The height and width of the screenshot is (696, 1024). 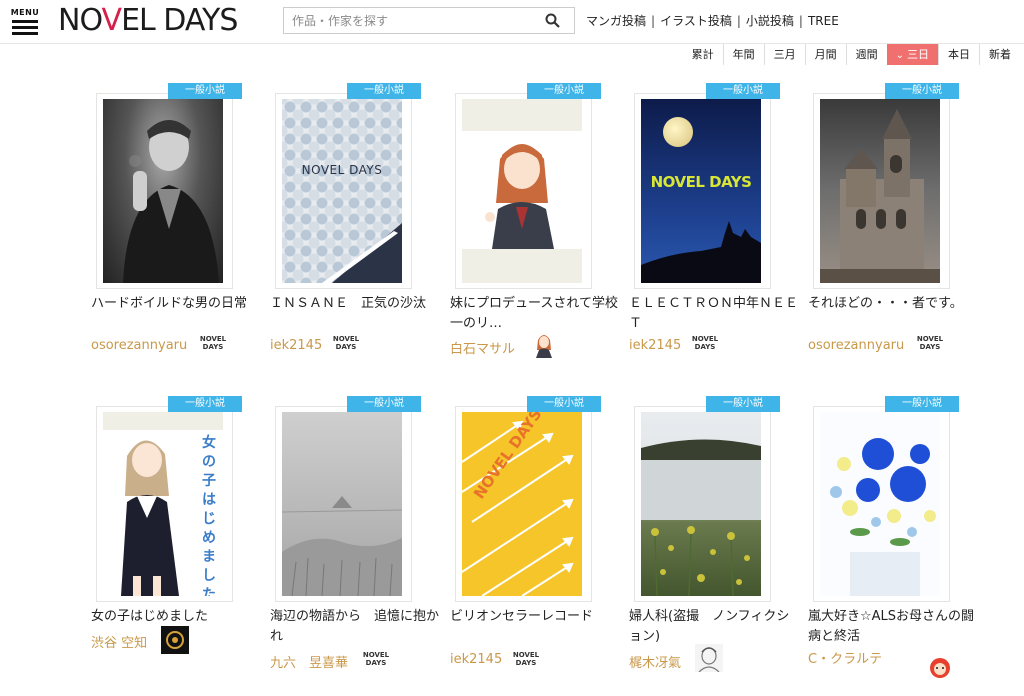 I want to click on tab-week: 週間, so click(x=866, y=54).